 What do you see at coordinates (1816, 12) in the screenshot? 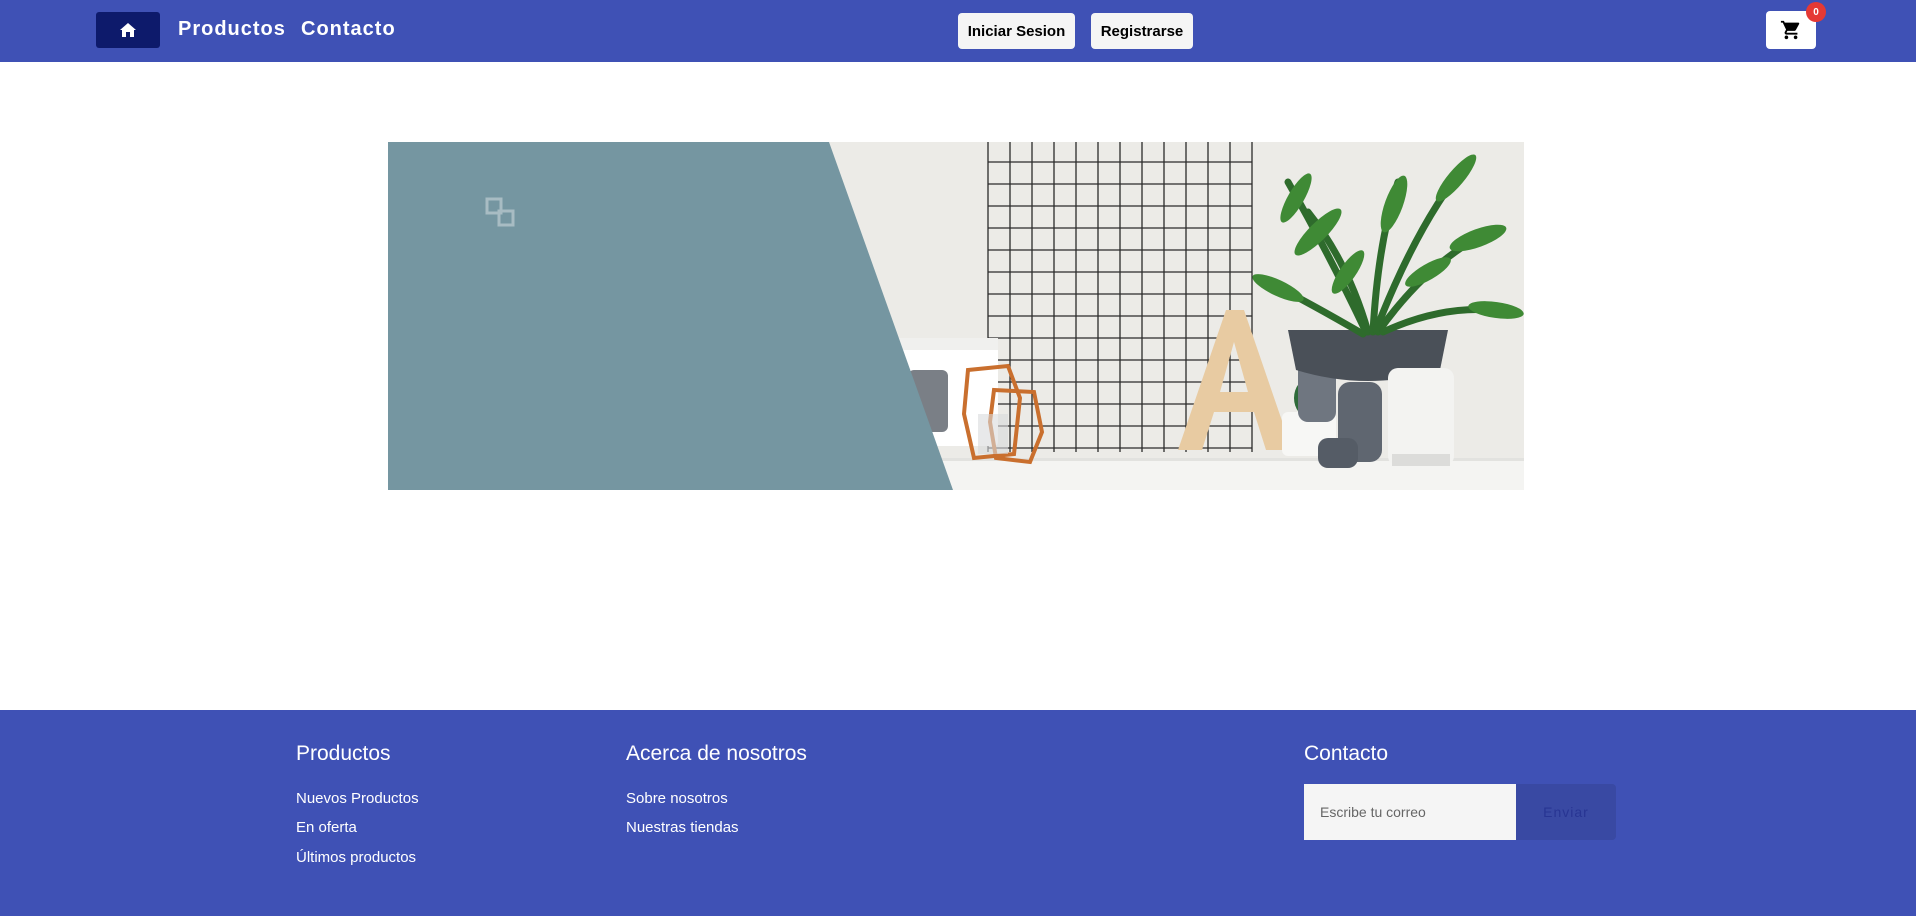
I see `cart-count-badge: 0` at bounding box center [1816, 12].